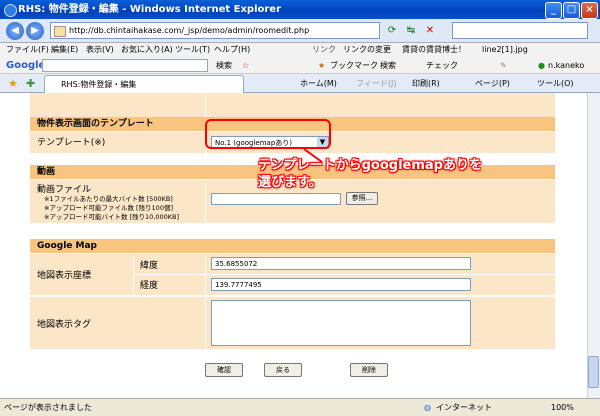 This screenshot has width=600, height=416. Describe the element at coordinates (322, 65) in the screenshot. I see `star-icon: ★` at that location.